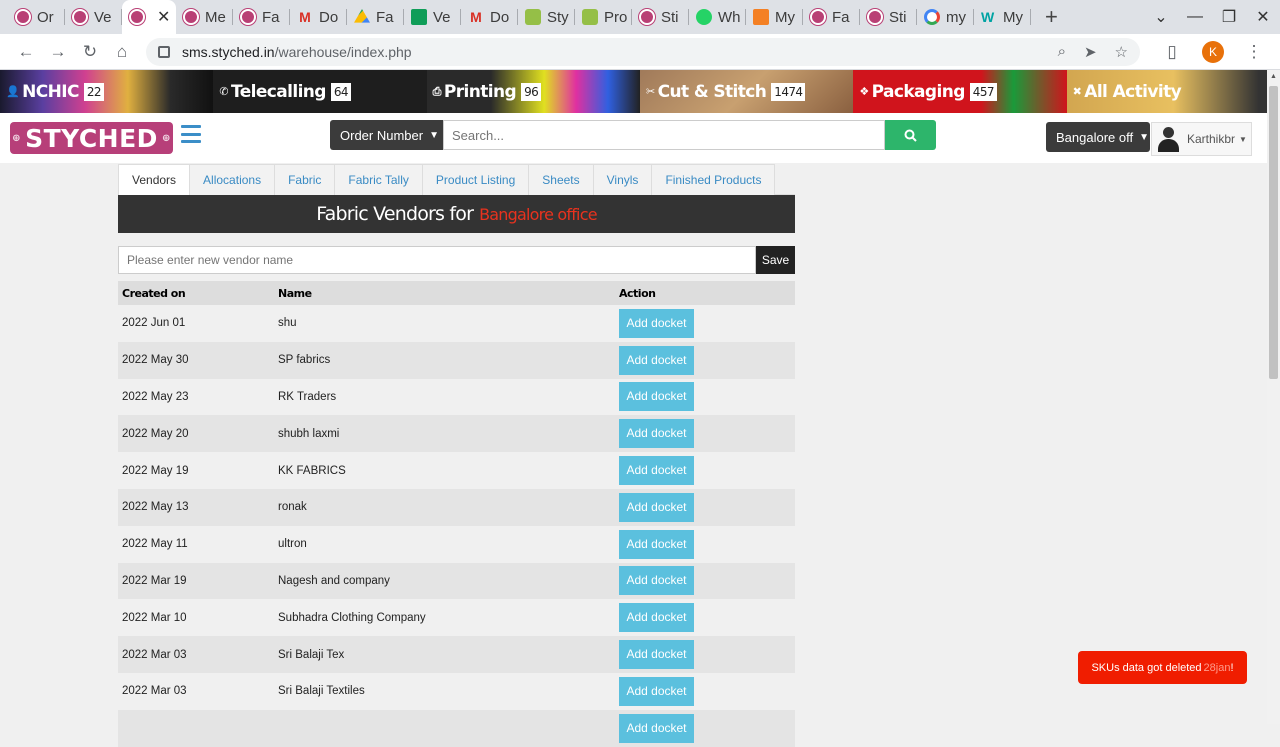 The image size is (1280, 747). Describe the element at coordinates (561, 179) in the screenshot. I see `tab-sheets: Sheets` at that location.